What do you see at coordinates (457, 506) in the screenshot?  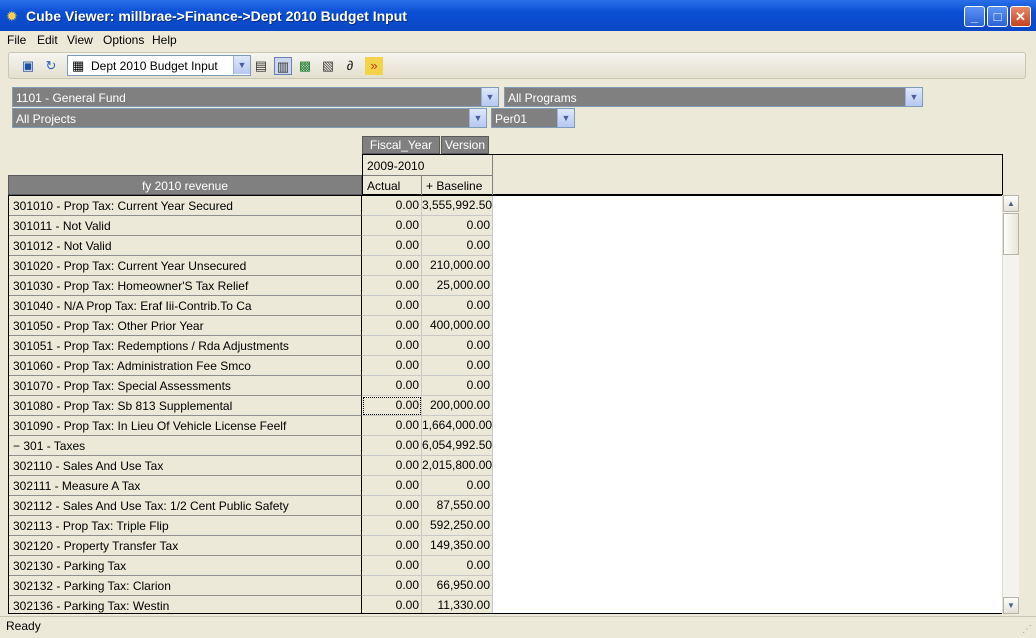 I see `baseline-cell: 87,550.00` at bounding box center [457, 506].